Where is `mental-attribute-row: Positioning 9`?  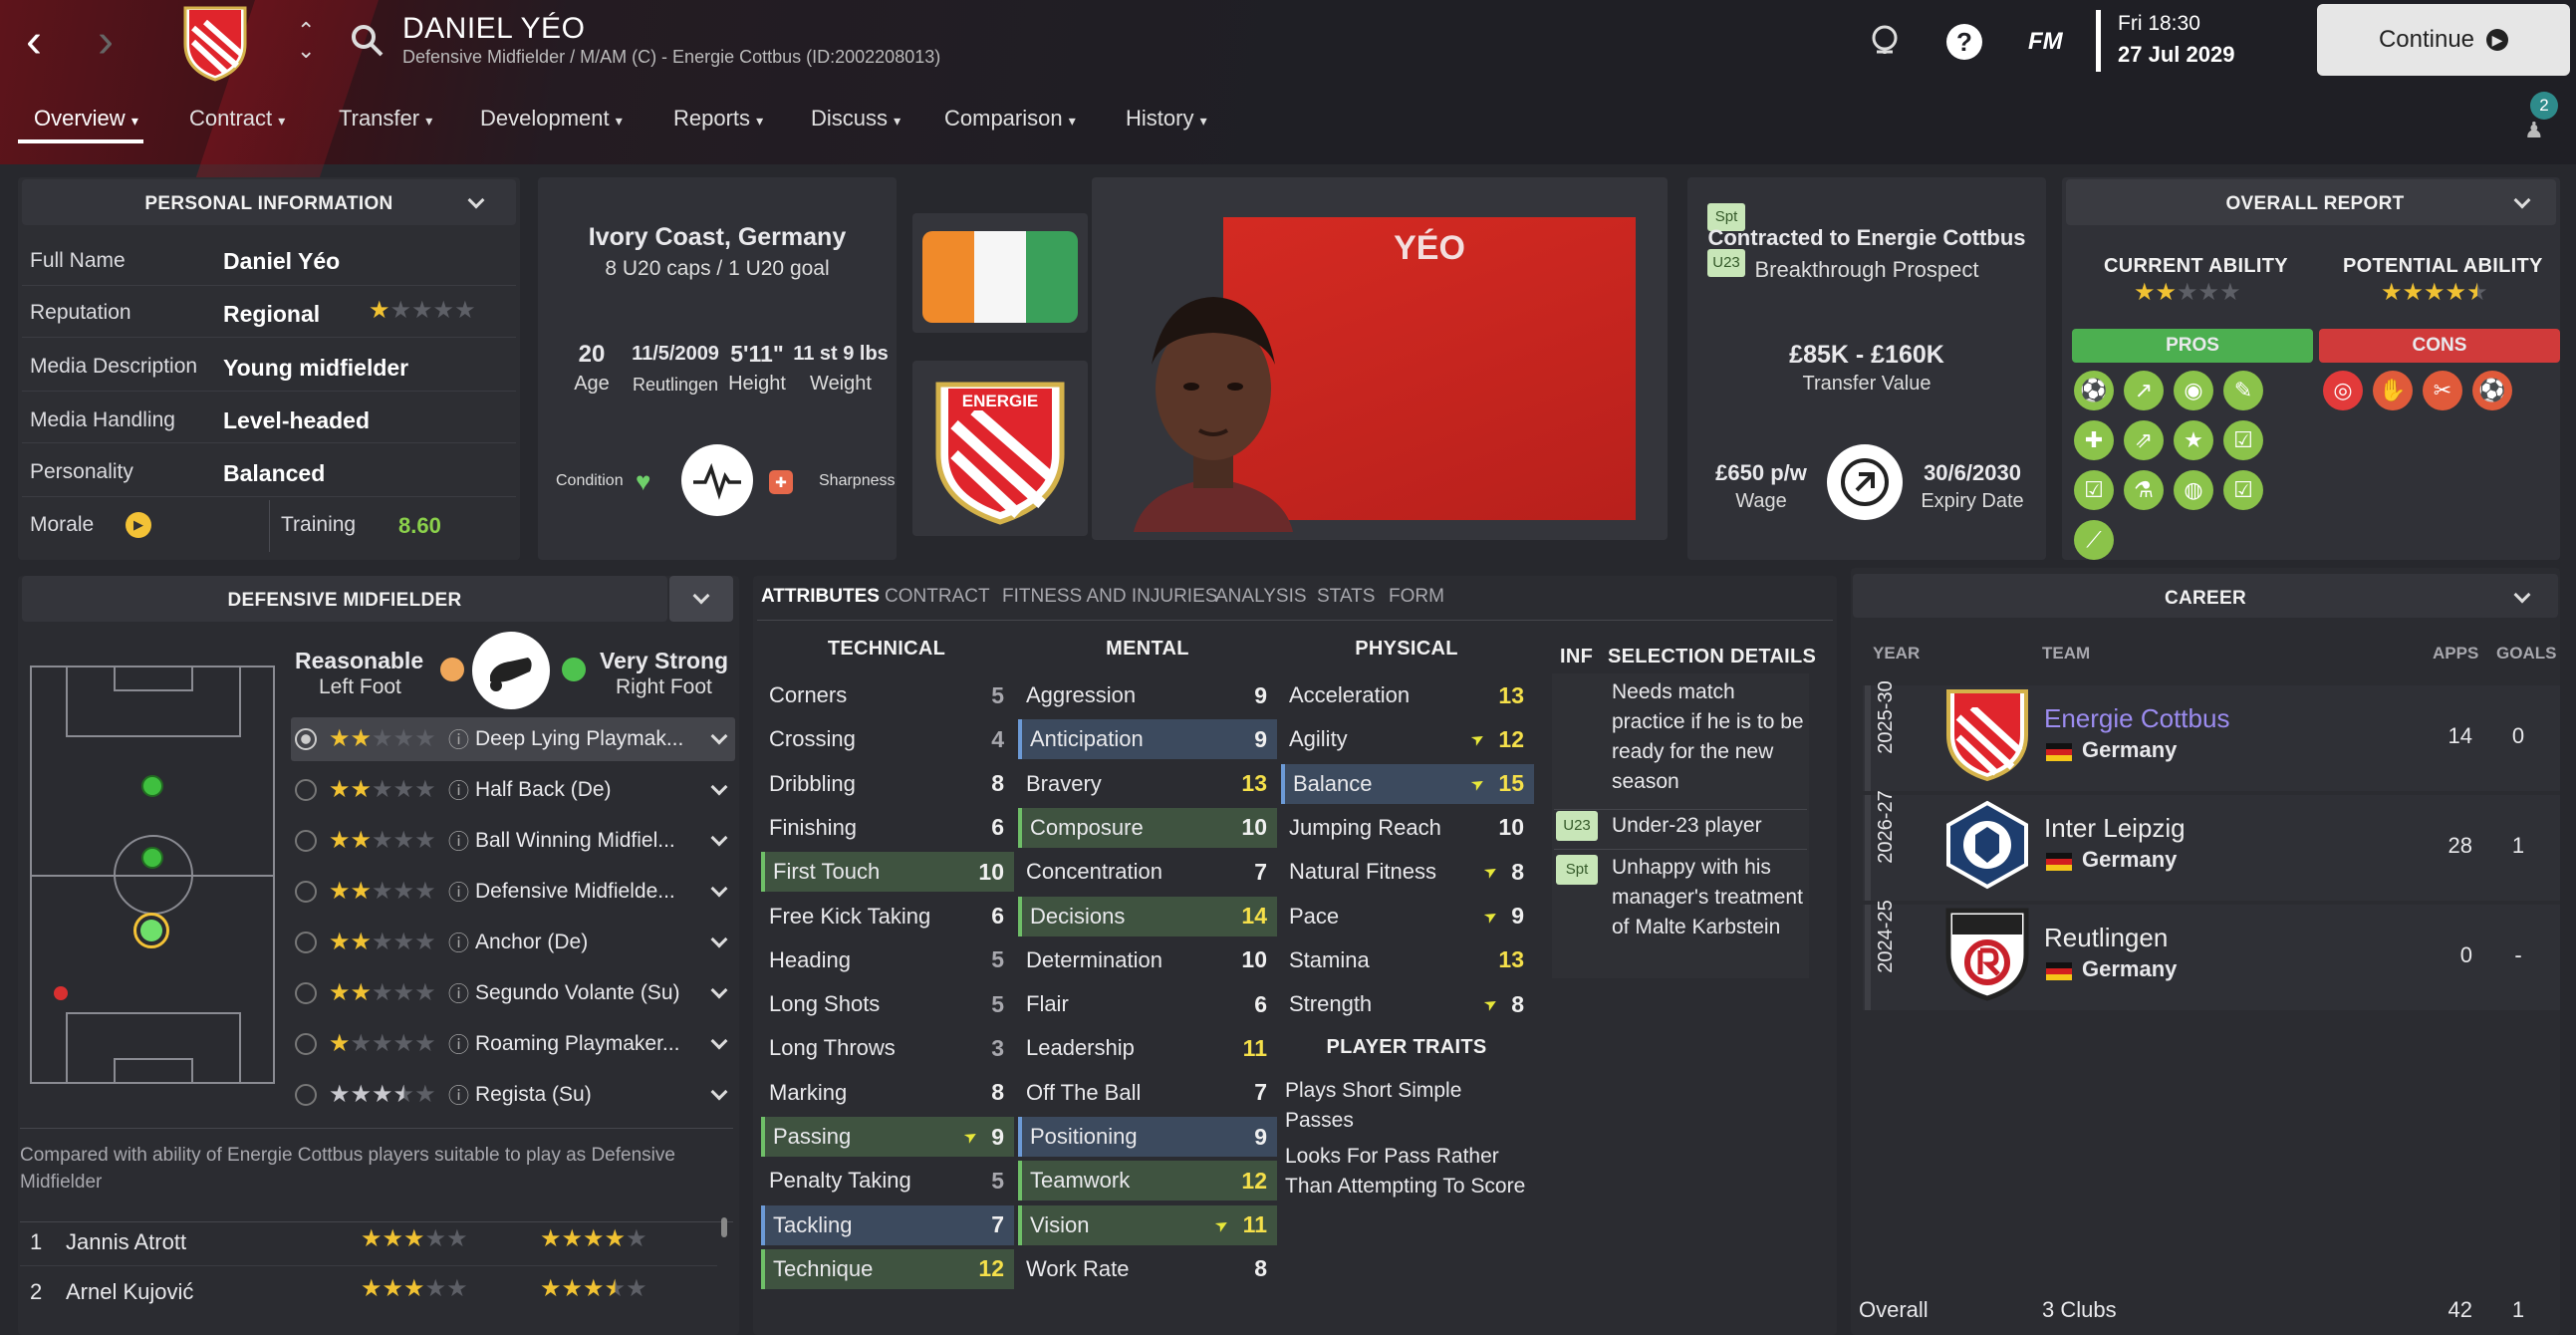 mental-attribute-row: Positioning 9 is located at coordinates (1147, 1137).